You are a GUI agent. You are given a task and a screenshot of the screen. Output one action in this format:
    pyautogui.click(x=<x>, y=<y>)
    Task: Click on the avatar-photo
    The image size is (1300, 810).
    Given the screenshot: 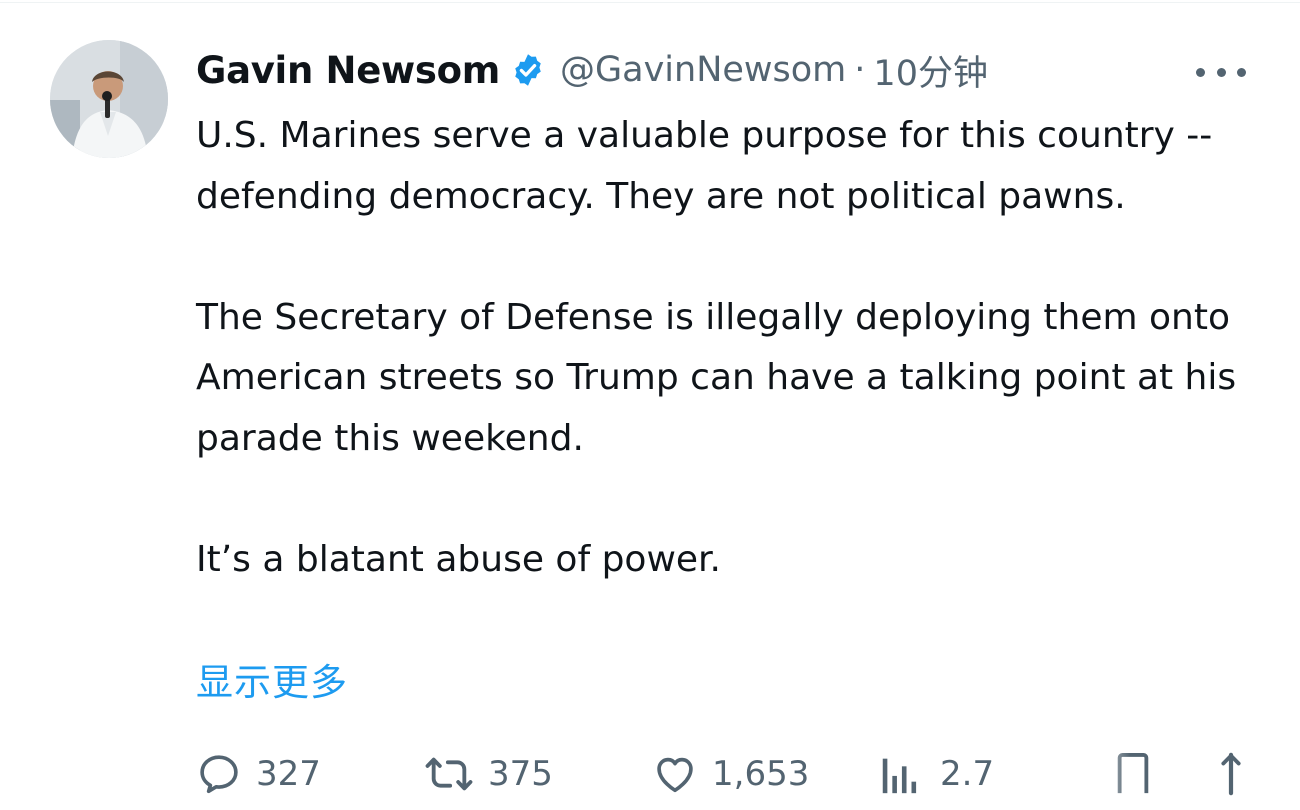 What is the action you would take?
    pyautogui.click(x=109, y=99)
    